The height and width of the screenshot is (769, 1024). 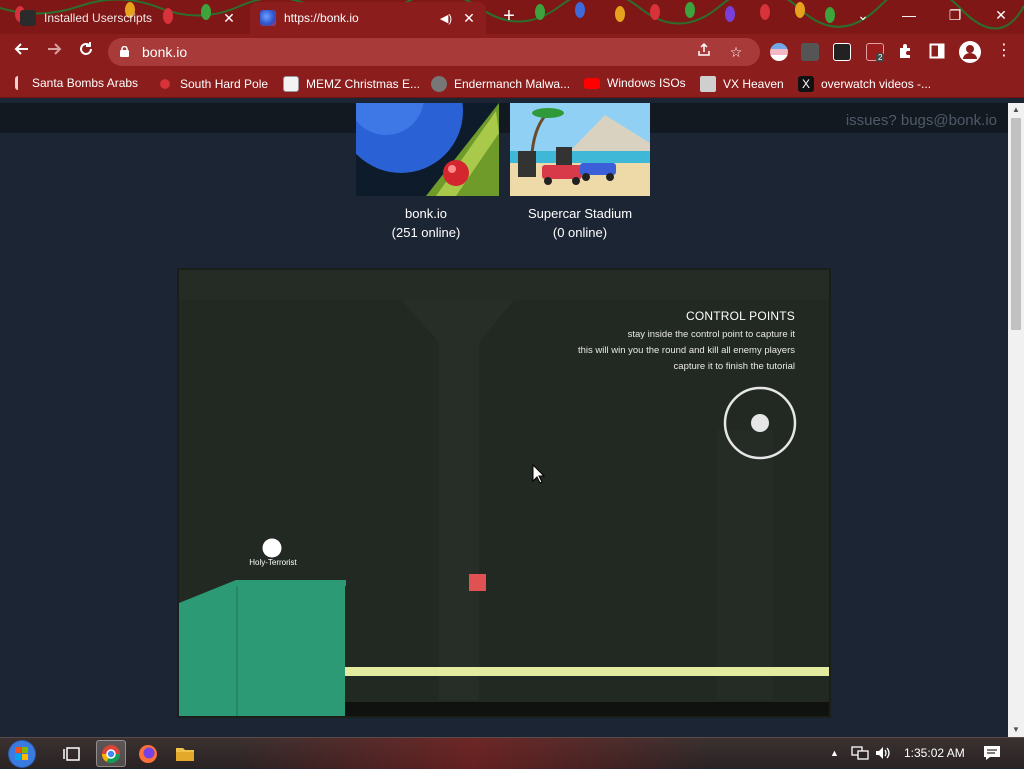 I want to click on enemy-square, so click(x=477, y=582).